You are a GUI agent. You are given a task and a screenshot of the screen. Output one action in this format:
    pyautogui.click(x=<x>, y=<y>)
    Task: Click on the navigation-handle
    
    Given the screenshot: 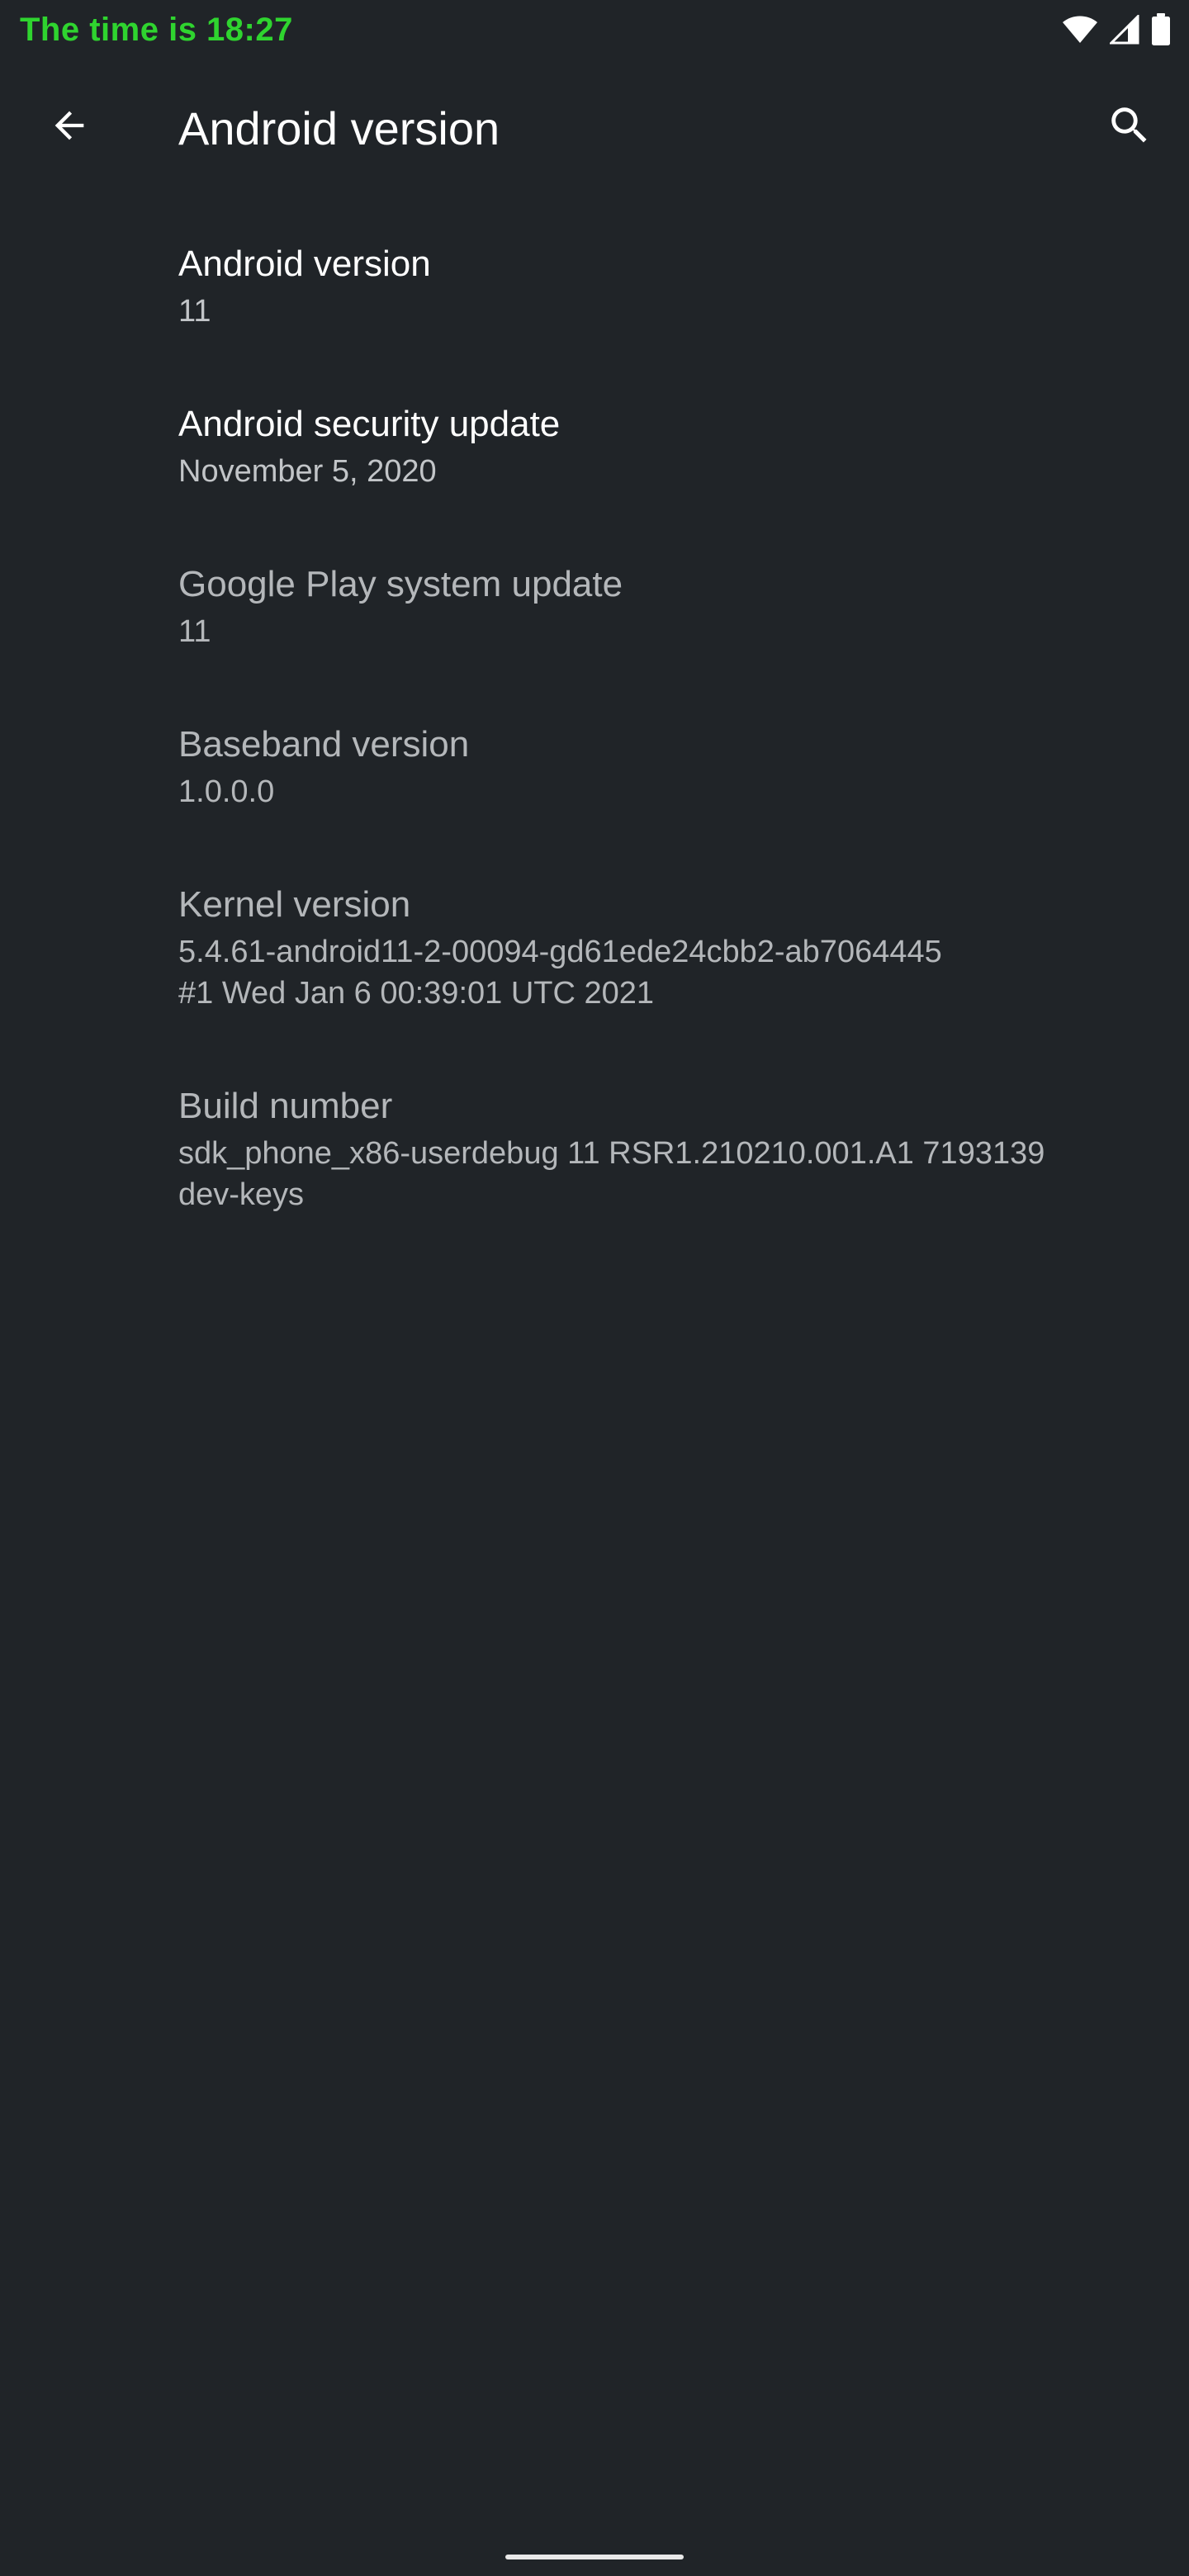 What is the action you would take?
    pyautogui.click(x=594, y=2557)
    